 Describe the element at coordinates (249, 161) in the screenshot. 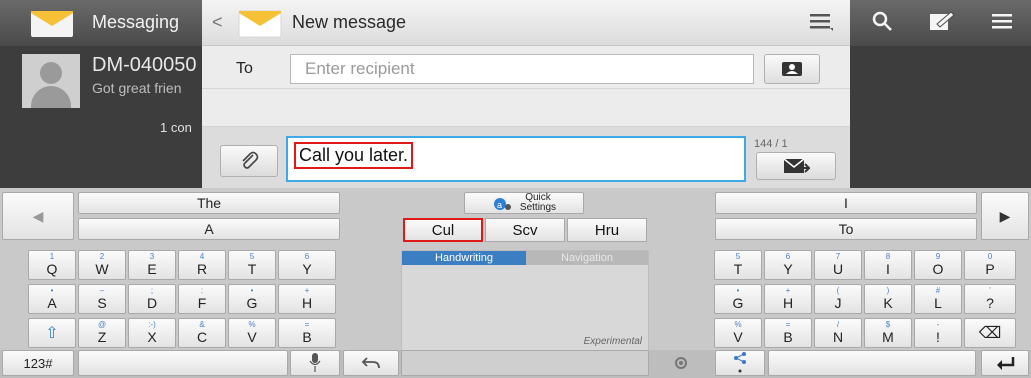

I see `attach-button` at that location.